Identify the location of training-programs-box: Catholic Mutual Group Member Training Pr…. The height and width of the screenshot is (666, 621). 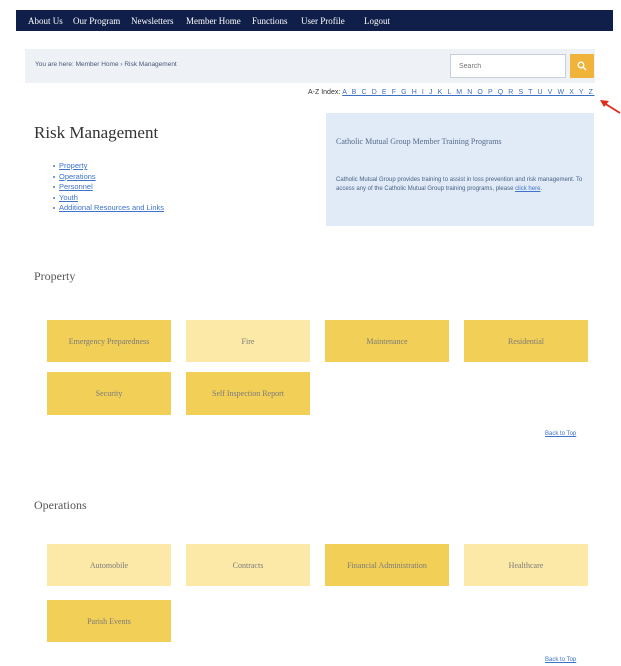
(460, 169).